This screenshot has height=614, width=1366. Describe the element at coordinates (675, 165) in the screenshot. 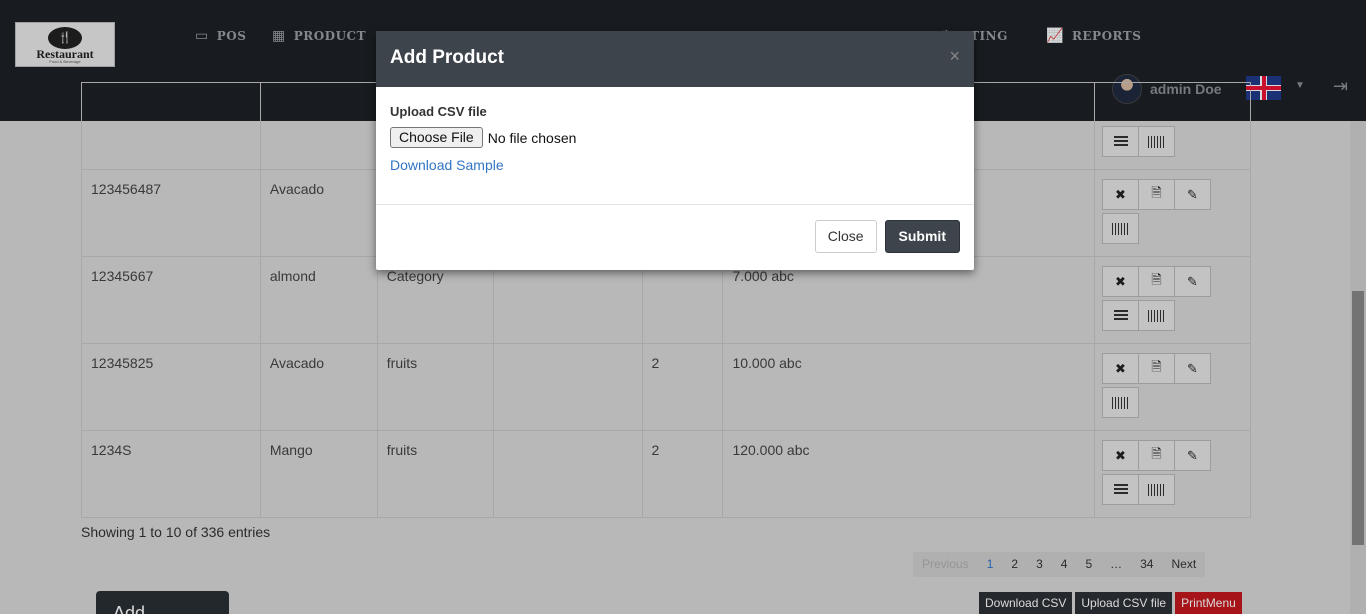

I see `download-sample-link: Download Sample` at that location.